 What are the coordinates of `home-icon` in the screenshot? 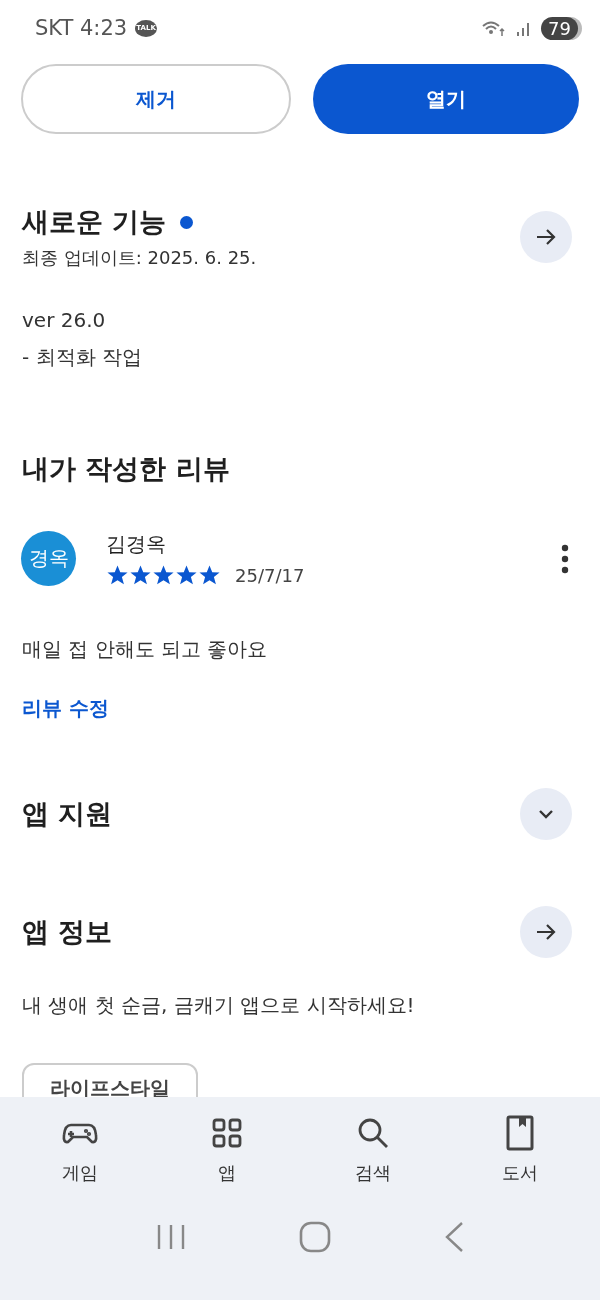 It's located at (315, 1237).